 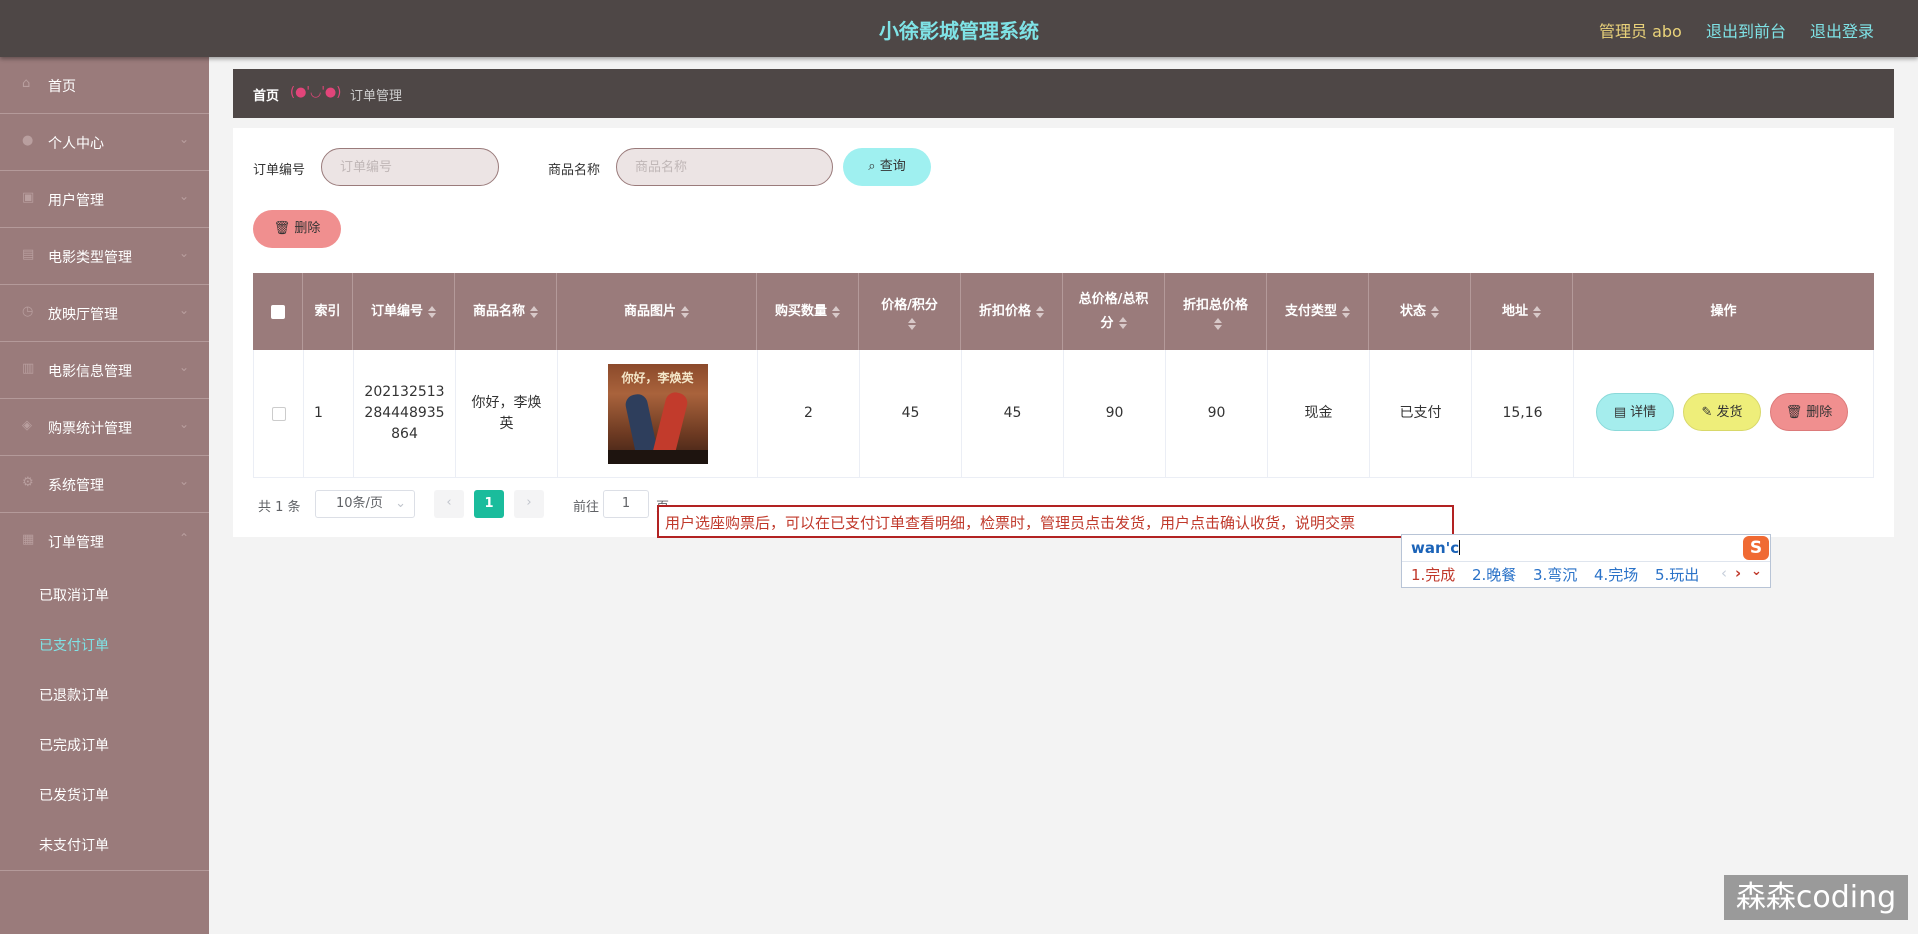 I want to click on sidebar-item-movie-types: ▤ 电影类型管理 ⌄, so click(x=104, y=256).